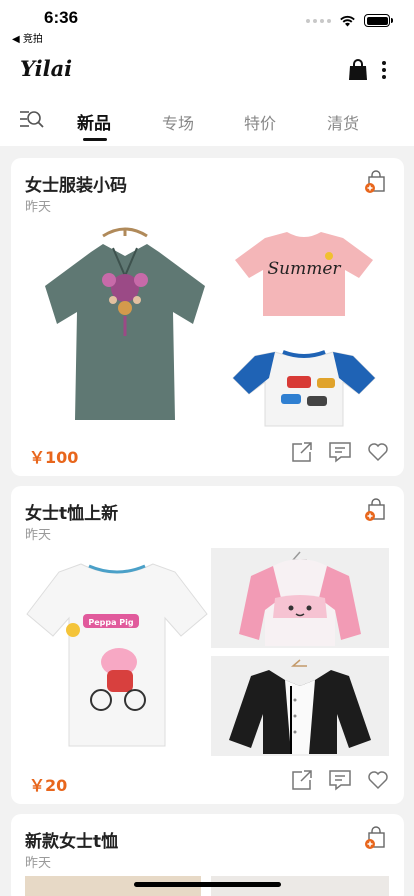  Describe the element at coordinates (358, 70) in the screenshot. I see `shopping-bag-icon` at that location.